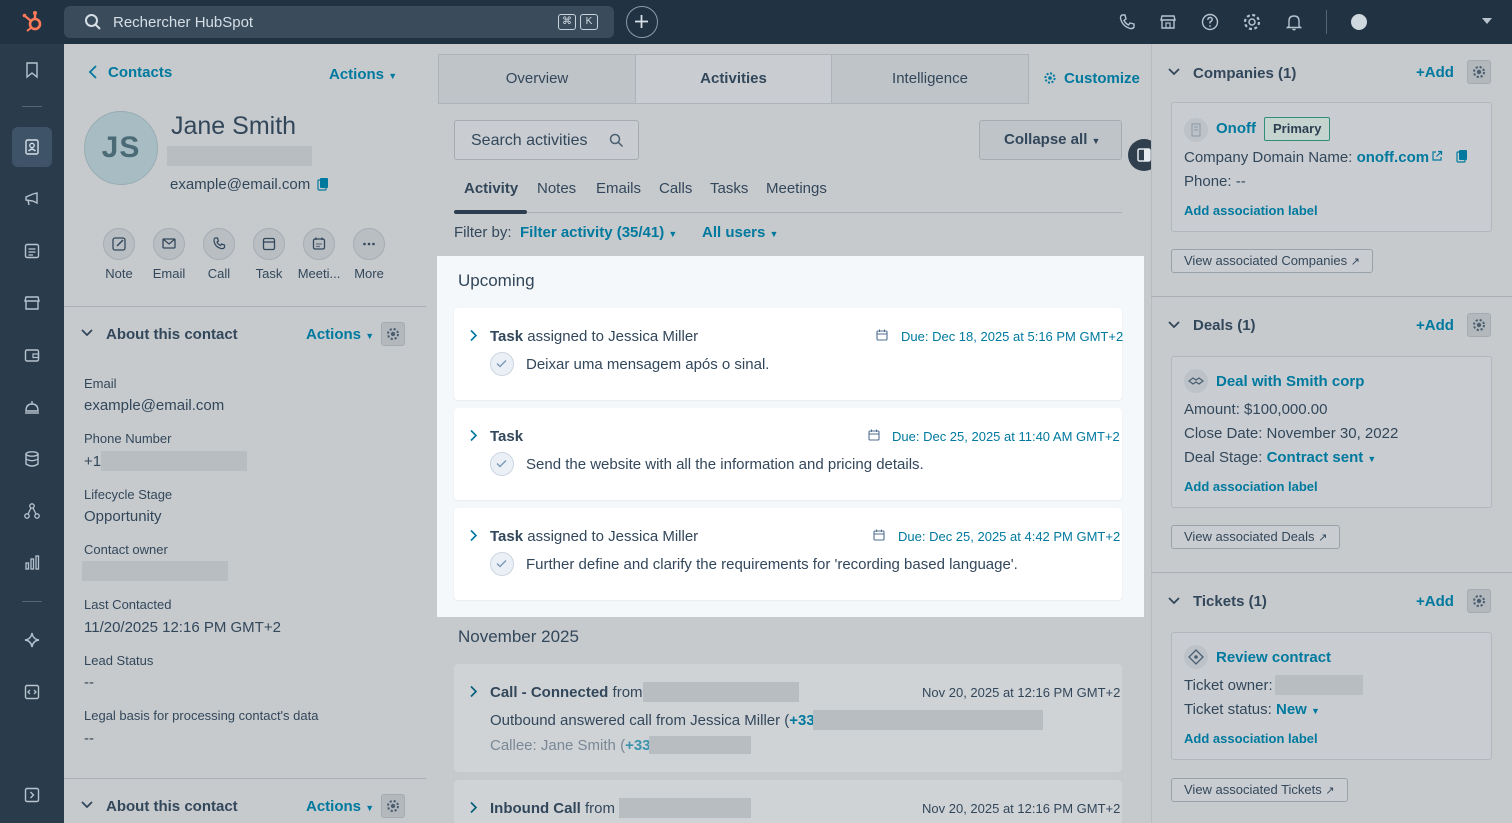 The height and width of the screenshot is (823, 1512). What do you see at coordinates (123, 516) in the screenshot?
I see `lifecycle-field-value: Opportunity` at bounding box center [123, 516].